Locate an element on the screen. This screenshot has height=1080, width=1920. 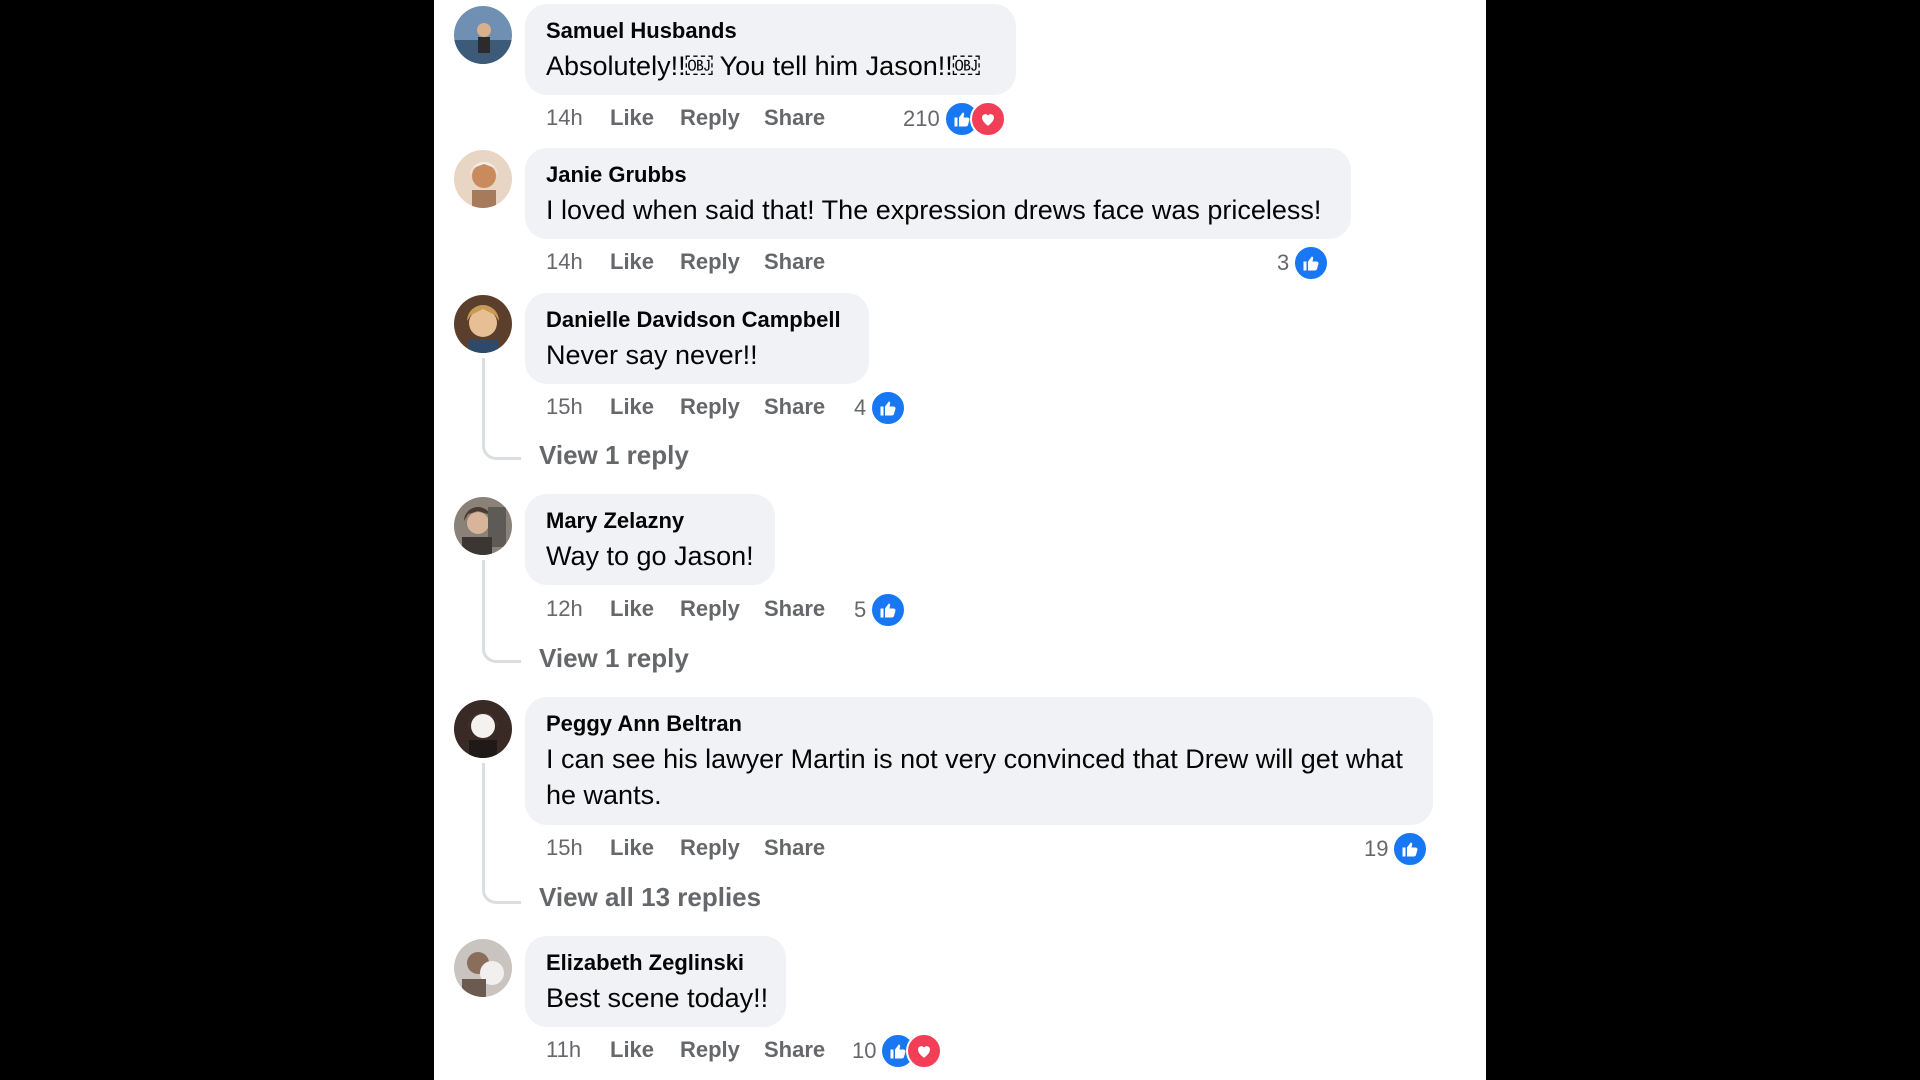
comment-author: Samuel Husbands is located at coordinates (770, 31).